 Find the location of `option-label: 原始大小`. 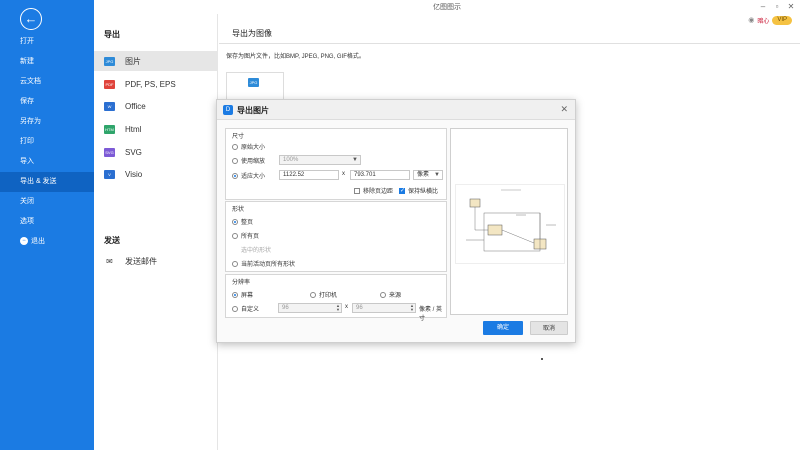

option-label: 原始大小 is located at coordinates (253, 148).